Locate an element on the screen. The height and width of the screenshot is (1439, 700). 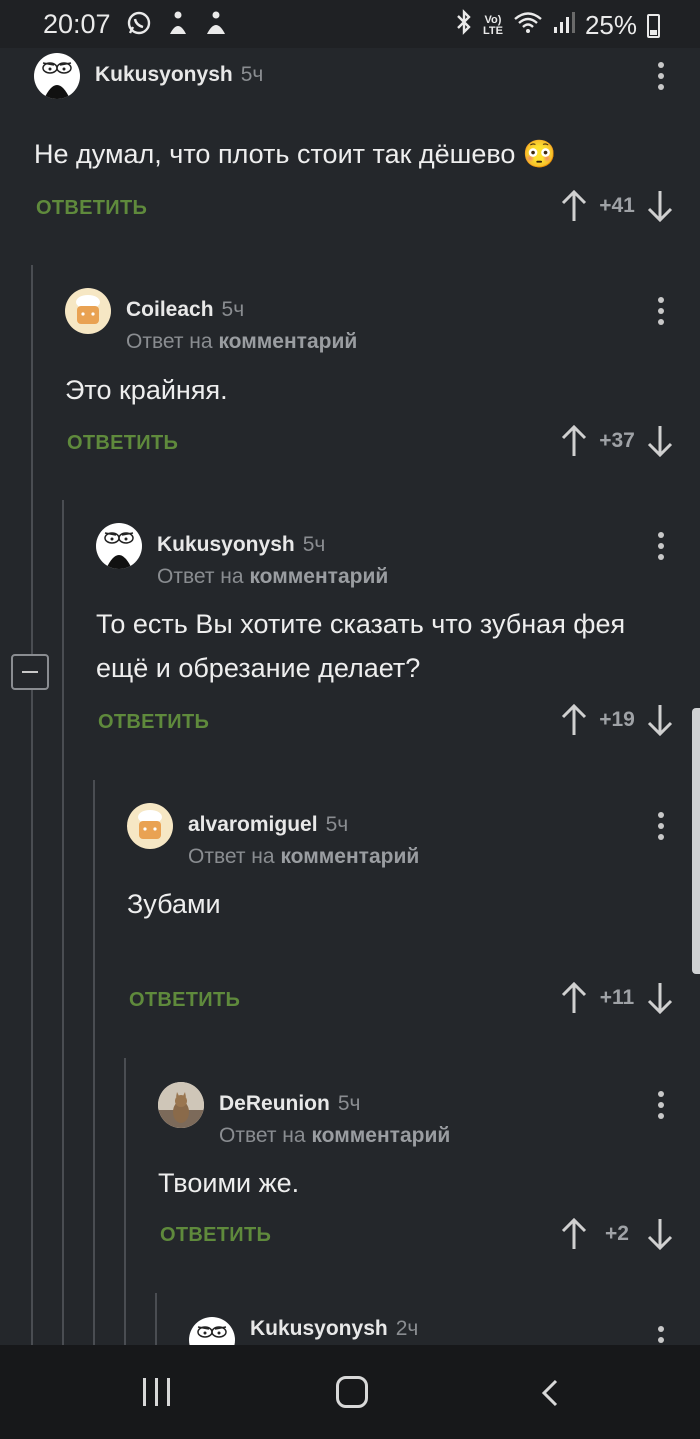
vote-count: +11 is located at coordinates (617, 997).